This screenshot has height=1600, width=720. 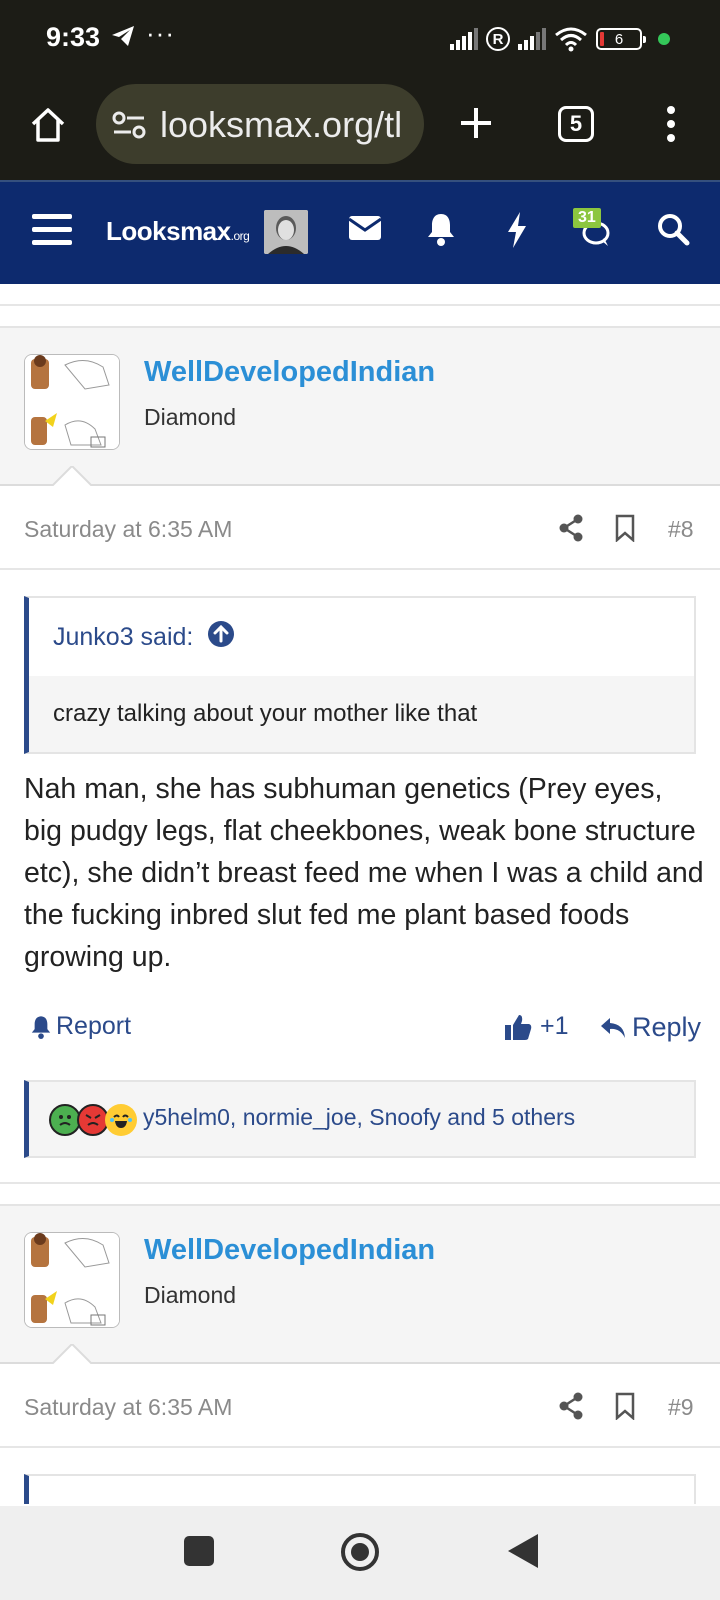 What do you see at coordinates (365, 230) in the screenshot?
I see `inbox-icon` at bounding box center [365, 230].